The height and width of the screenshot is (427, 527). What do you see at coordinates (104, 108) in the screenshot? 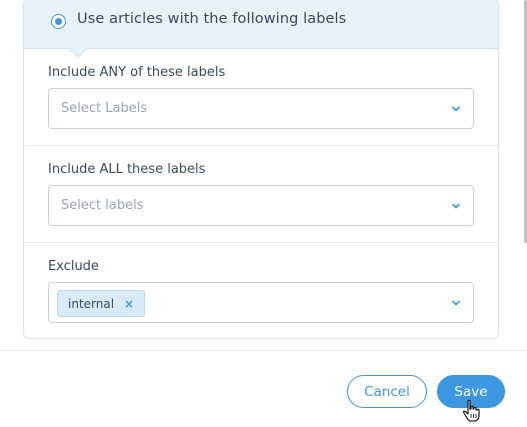
I see `include-any-placeholder: Select Labels` at bounding box center [104, 108].